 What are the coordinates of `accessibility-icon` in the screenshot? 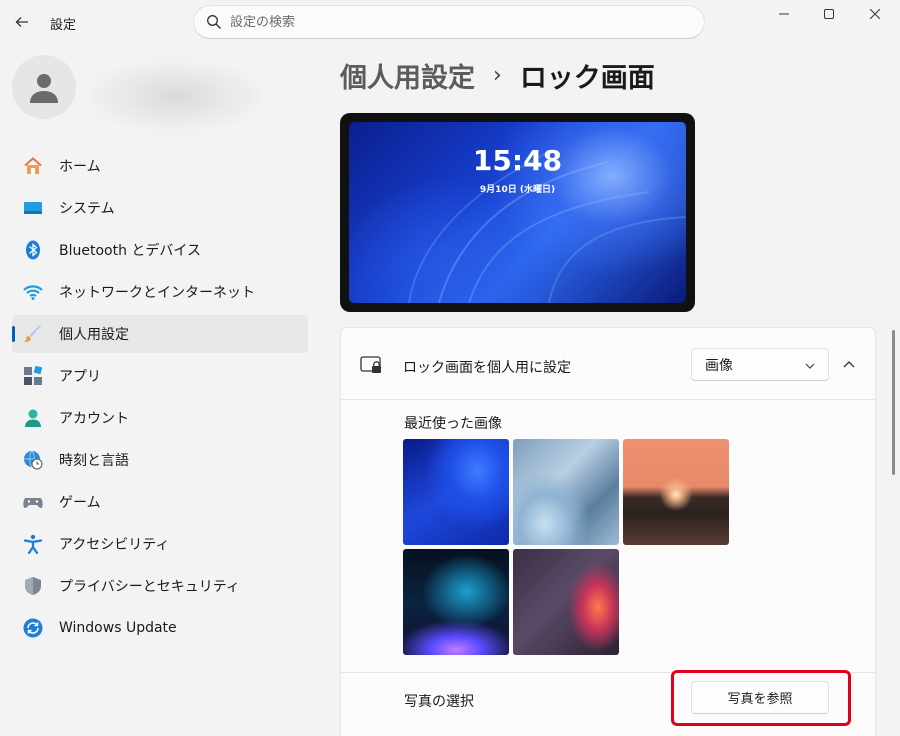 It's located at (33, 544).